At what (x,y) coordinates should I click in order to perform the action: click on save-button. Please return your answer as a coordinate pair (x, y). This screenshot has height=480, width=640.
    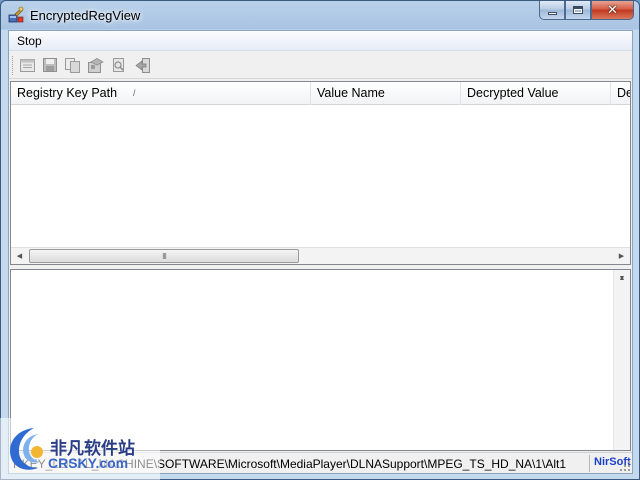
    Looking at the image, I should click on (49, 65).